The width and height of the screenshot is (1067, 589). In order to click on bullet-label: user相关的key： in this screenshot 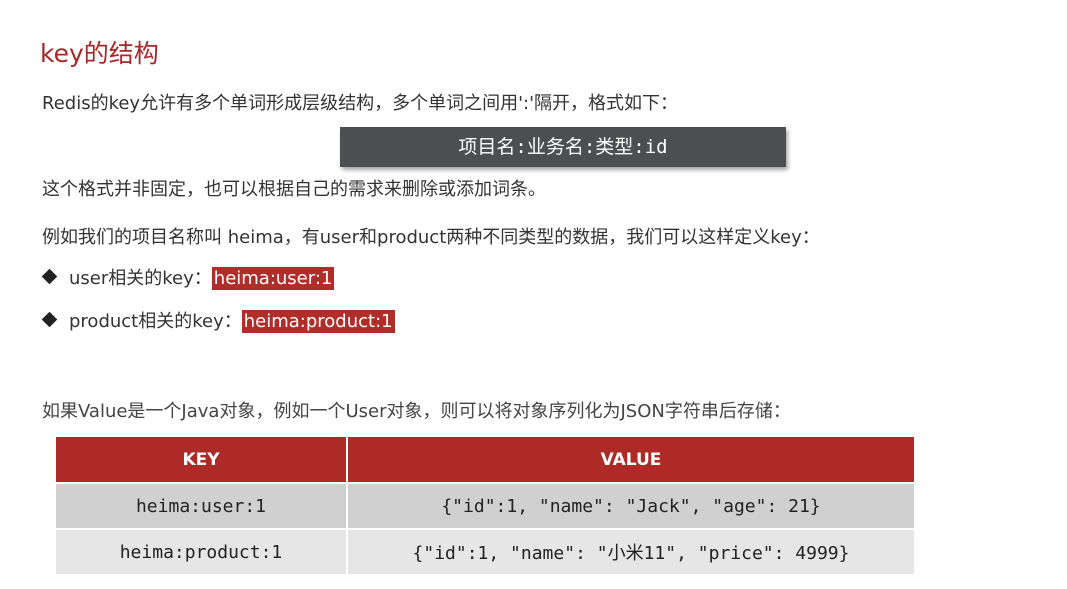, I will do `click(140, 278)`.